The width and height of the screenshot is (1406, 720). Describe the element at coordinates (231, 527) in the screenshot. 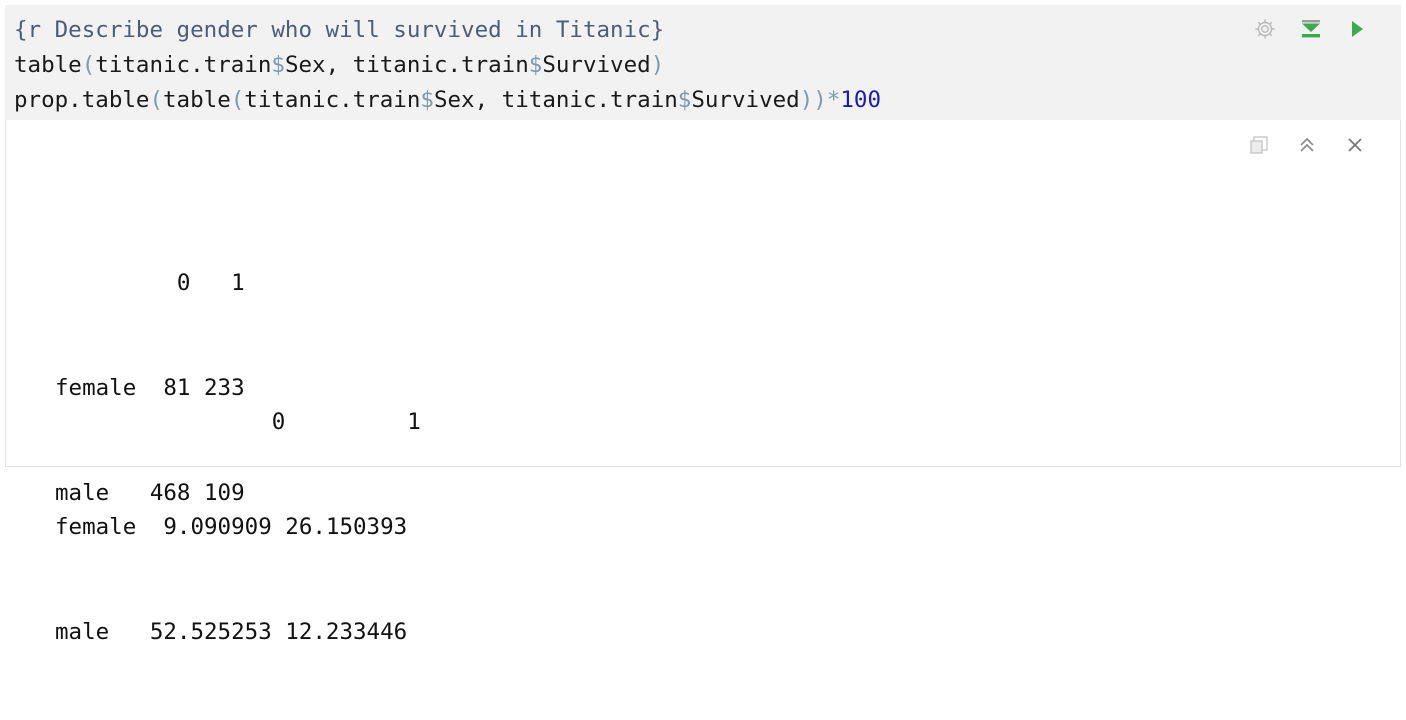

I see `table-row: female 9.090909 26.150393` at that location.